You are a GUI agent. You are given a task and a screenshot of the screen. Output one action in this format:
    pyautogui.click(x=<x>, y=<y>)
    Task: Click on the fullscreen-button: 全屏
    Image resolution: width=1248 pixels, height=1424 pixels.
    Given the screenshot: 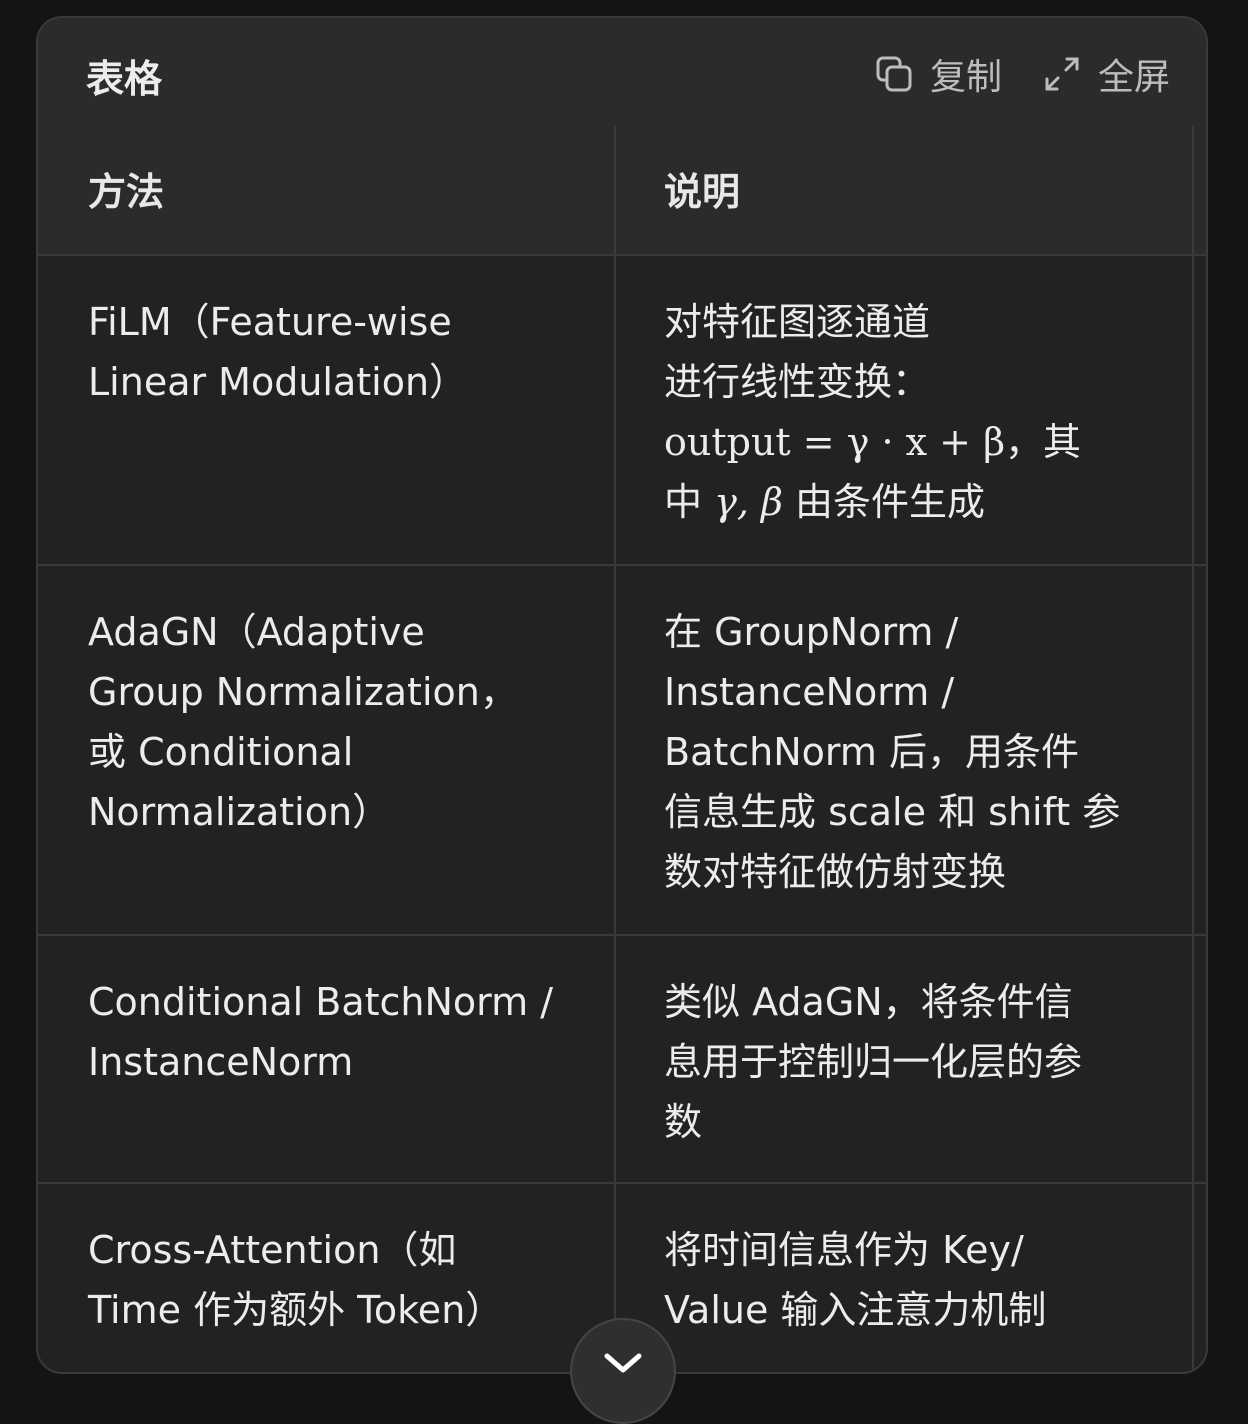 What is the action you would take?
    pyautogui.click(x=1106, y=74)
    